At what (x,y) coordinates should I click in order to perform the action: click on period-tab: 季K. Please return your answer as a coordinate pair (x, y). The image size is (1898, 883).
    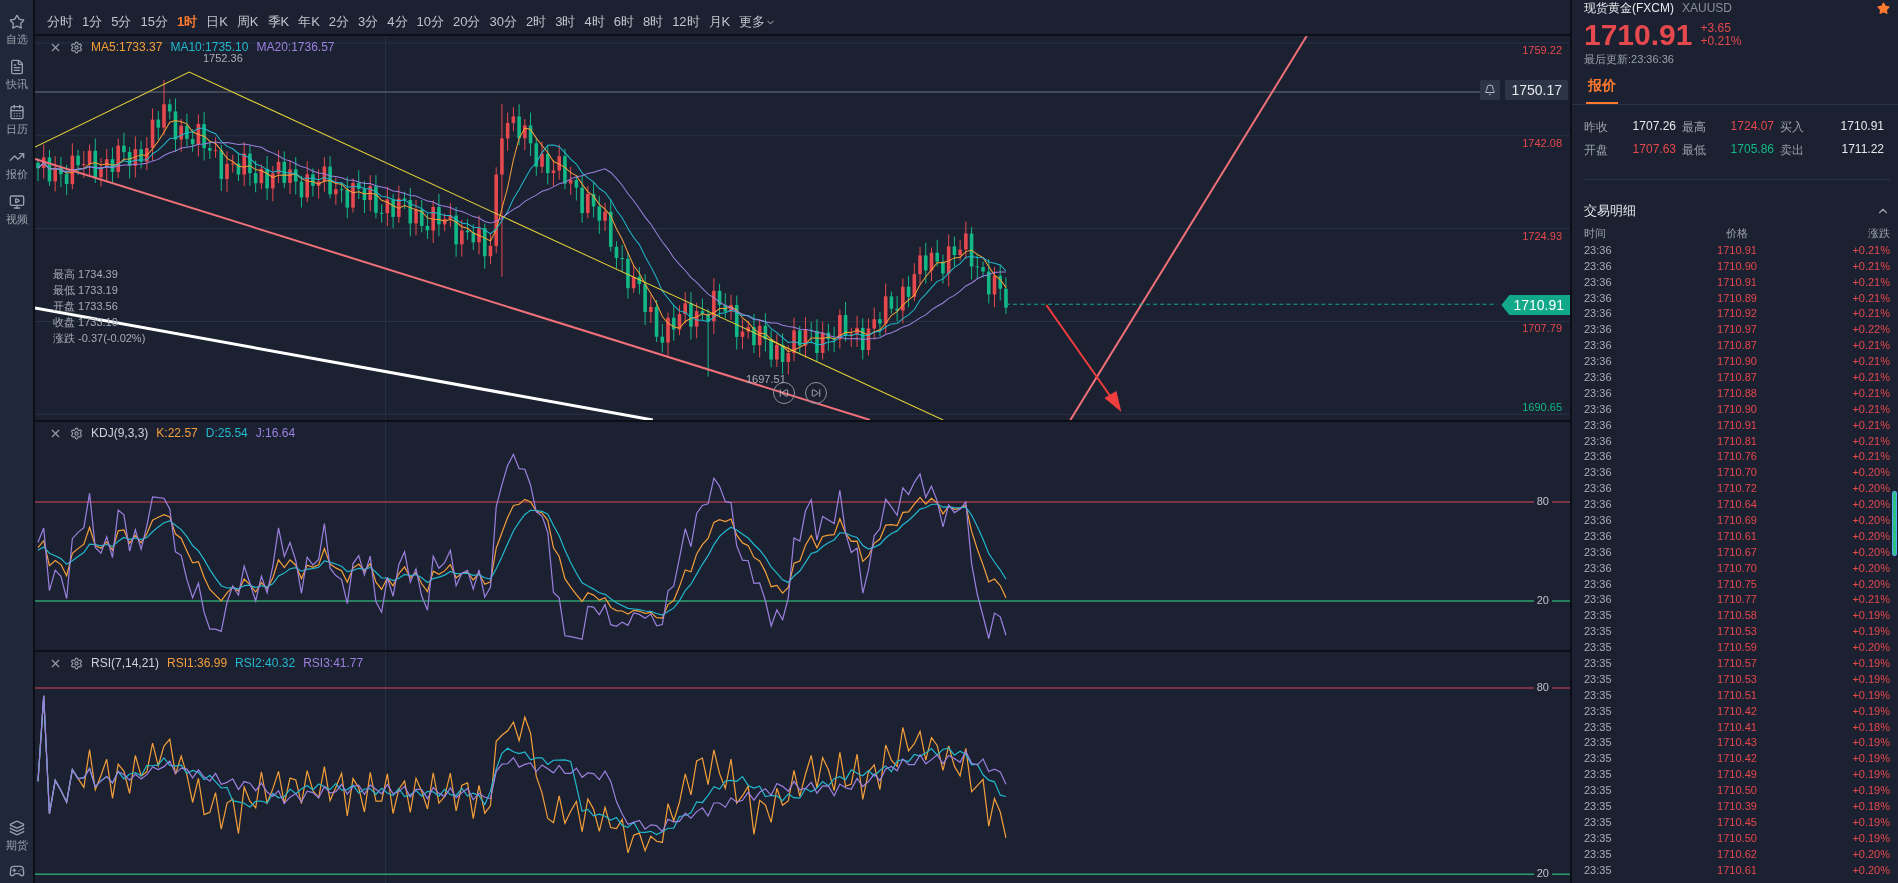
    Looking at the image, I should click on (278, 22).